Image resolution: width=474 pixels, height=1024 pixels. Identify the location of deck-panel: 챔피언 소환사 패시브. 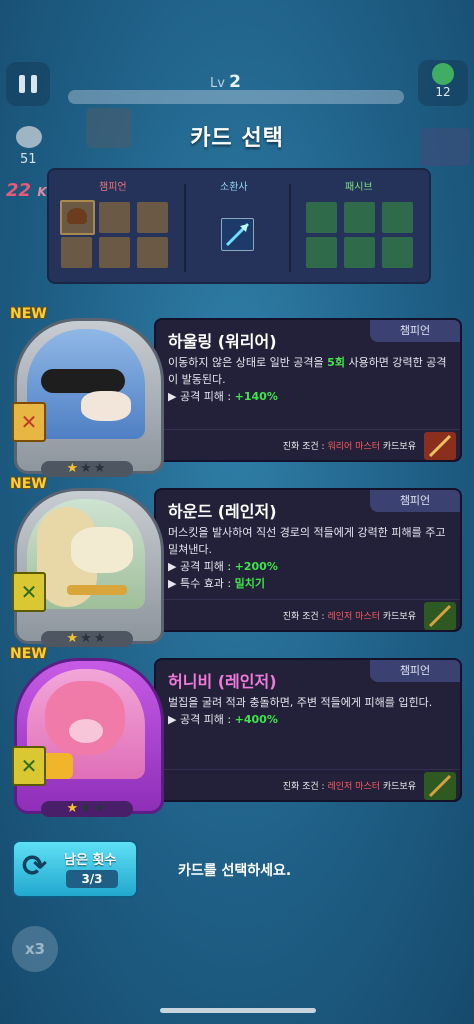
(239, 226).